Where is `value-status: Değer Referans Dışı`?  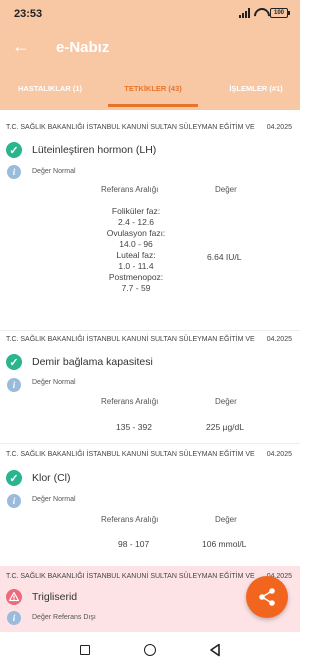 value-status: Değer Referans Dışı is located at coordinates (64, 617).